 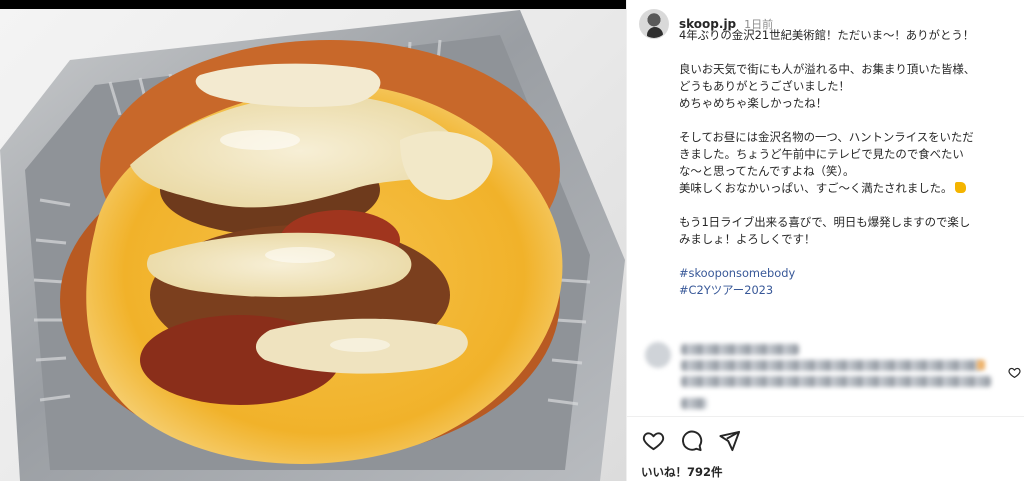 What do you see at coordinates (827, 35) in the screenshot?
I see `caption-line: 4年ぶりの金沢21世紀美術館！ただいま〜！ありがとう！` at bounding box center [827, 35].